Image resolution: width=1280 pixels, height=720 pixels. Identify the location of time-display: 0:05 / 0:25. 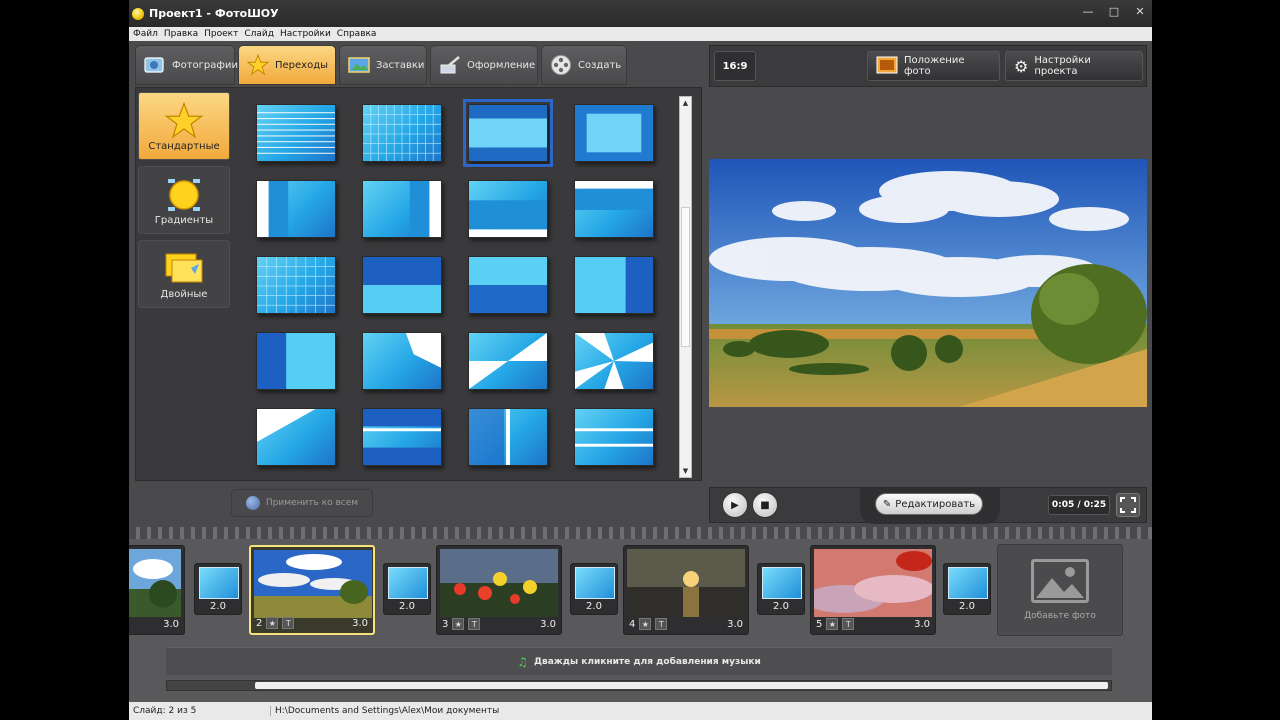
(1079, 505).